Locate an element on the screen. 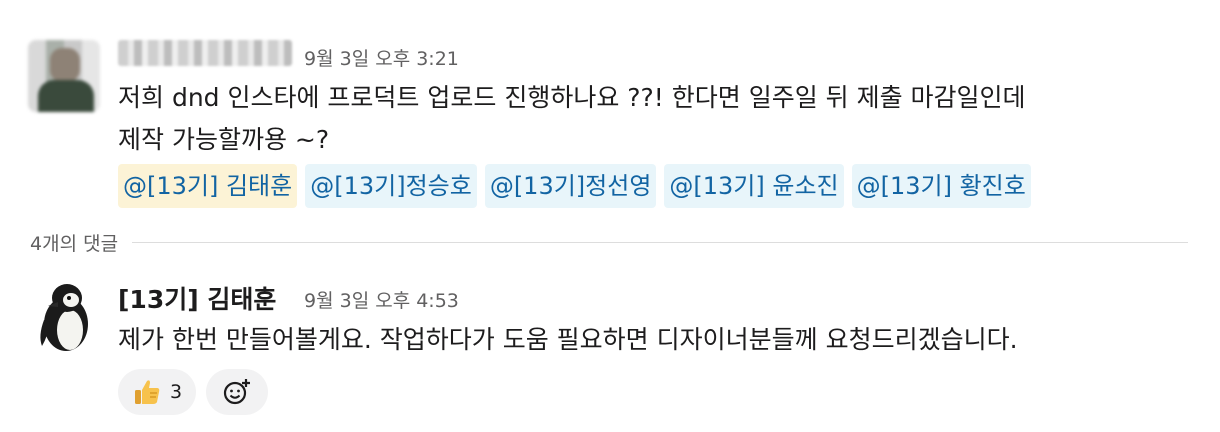 The width and height of the screenshot is (1220, 432). mention-user: @[13기] 김태훈 is located at coordinates (208, 186).